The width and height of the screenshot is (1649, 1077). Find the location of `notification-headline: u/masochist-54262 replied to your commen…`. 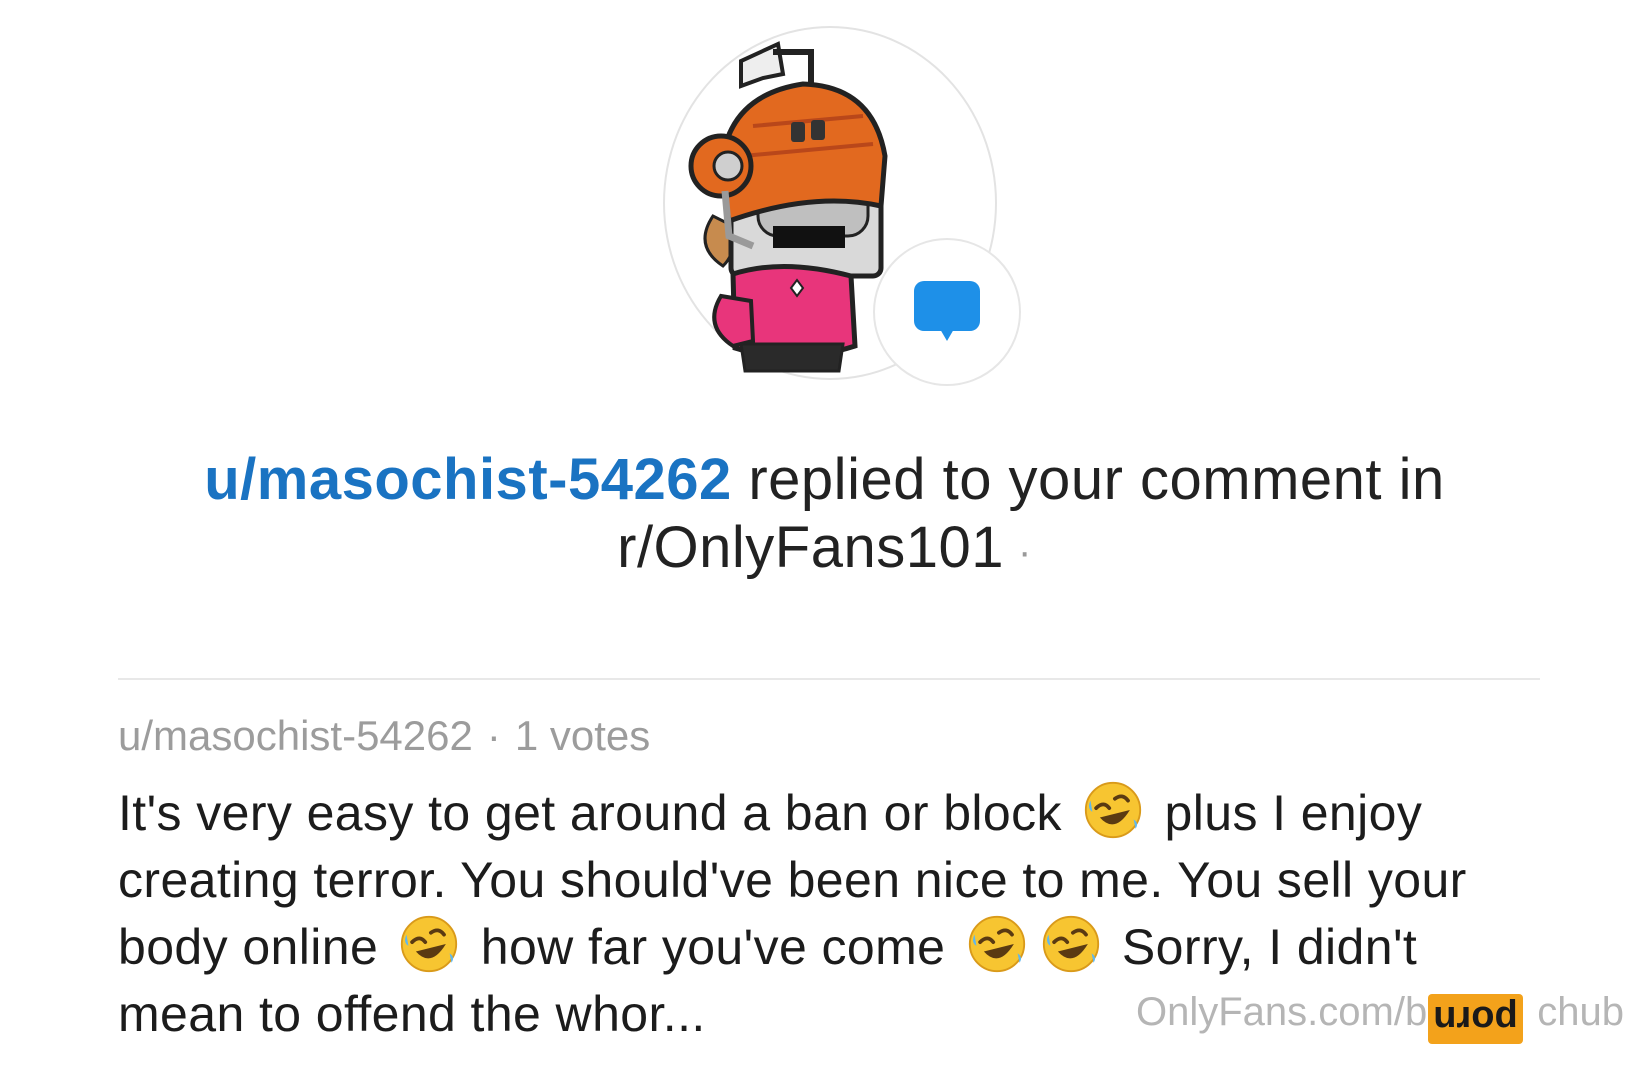

notification-headline: u/masochist-54262 replied to your commen… is located at coordinates (824, 516).